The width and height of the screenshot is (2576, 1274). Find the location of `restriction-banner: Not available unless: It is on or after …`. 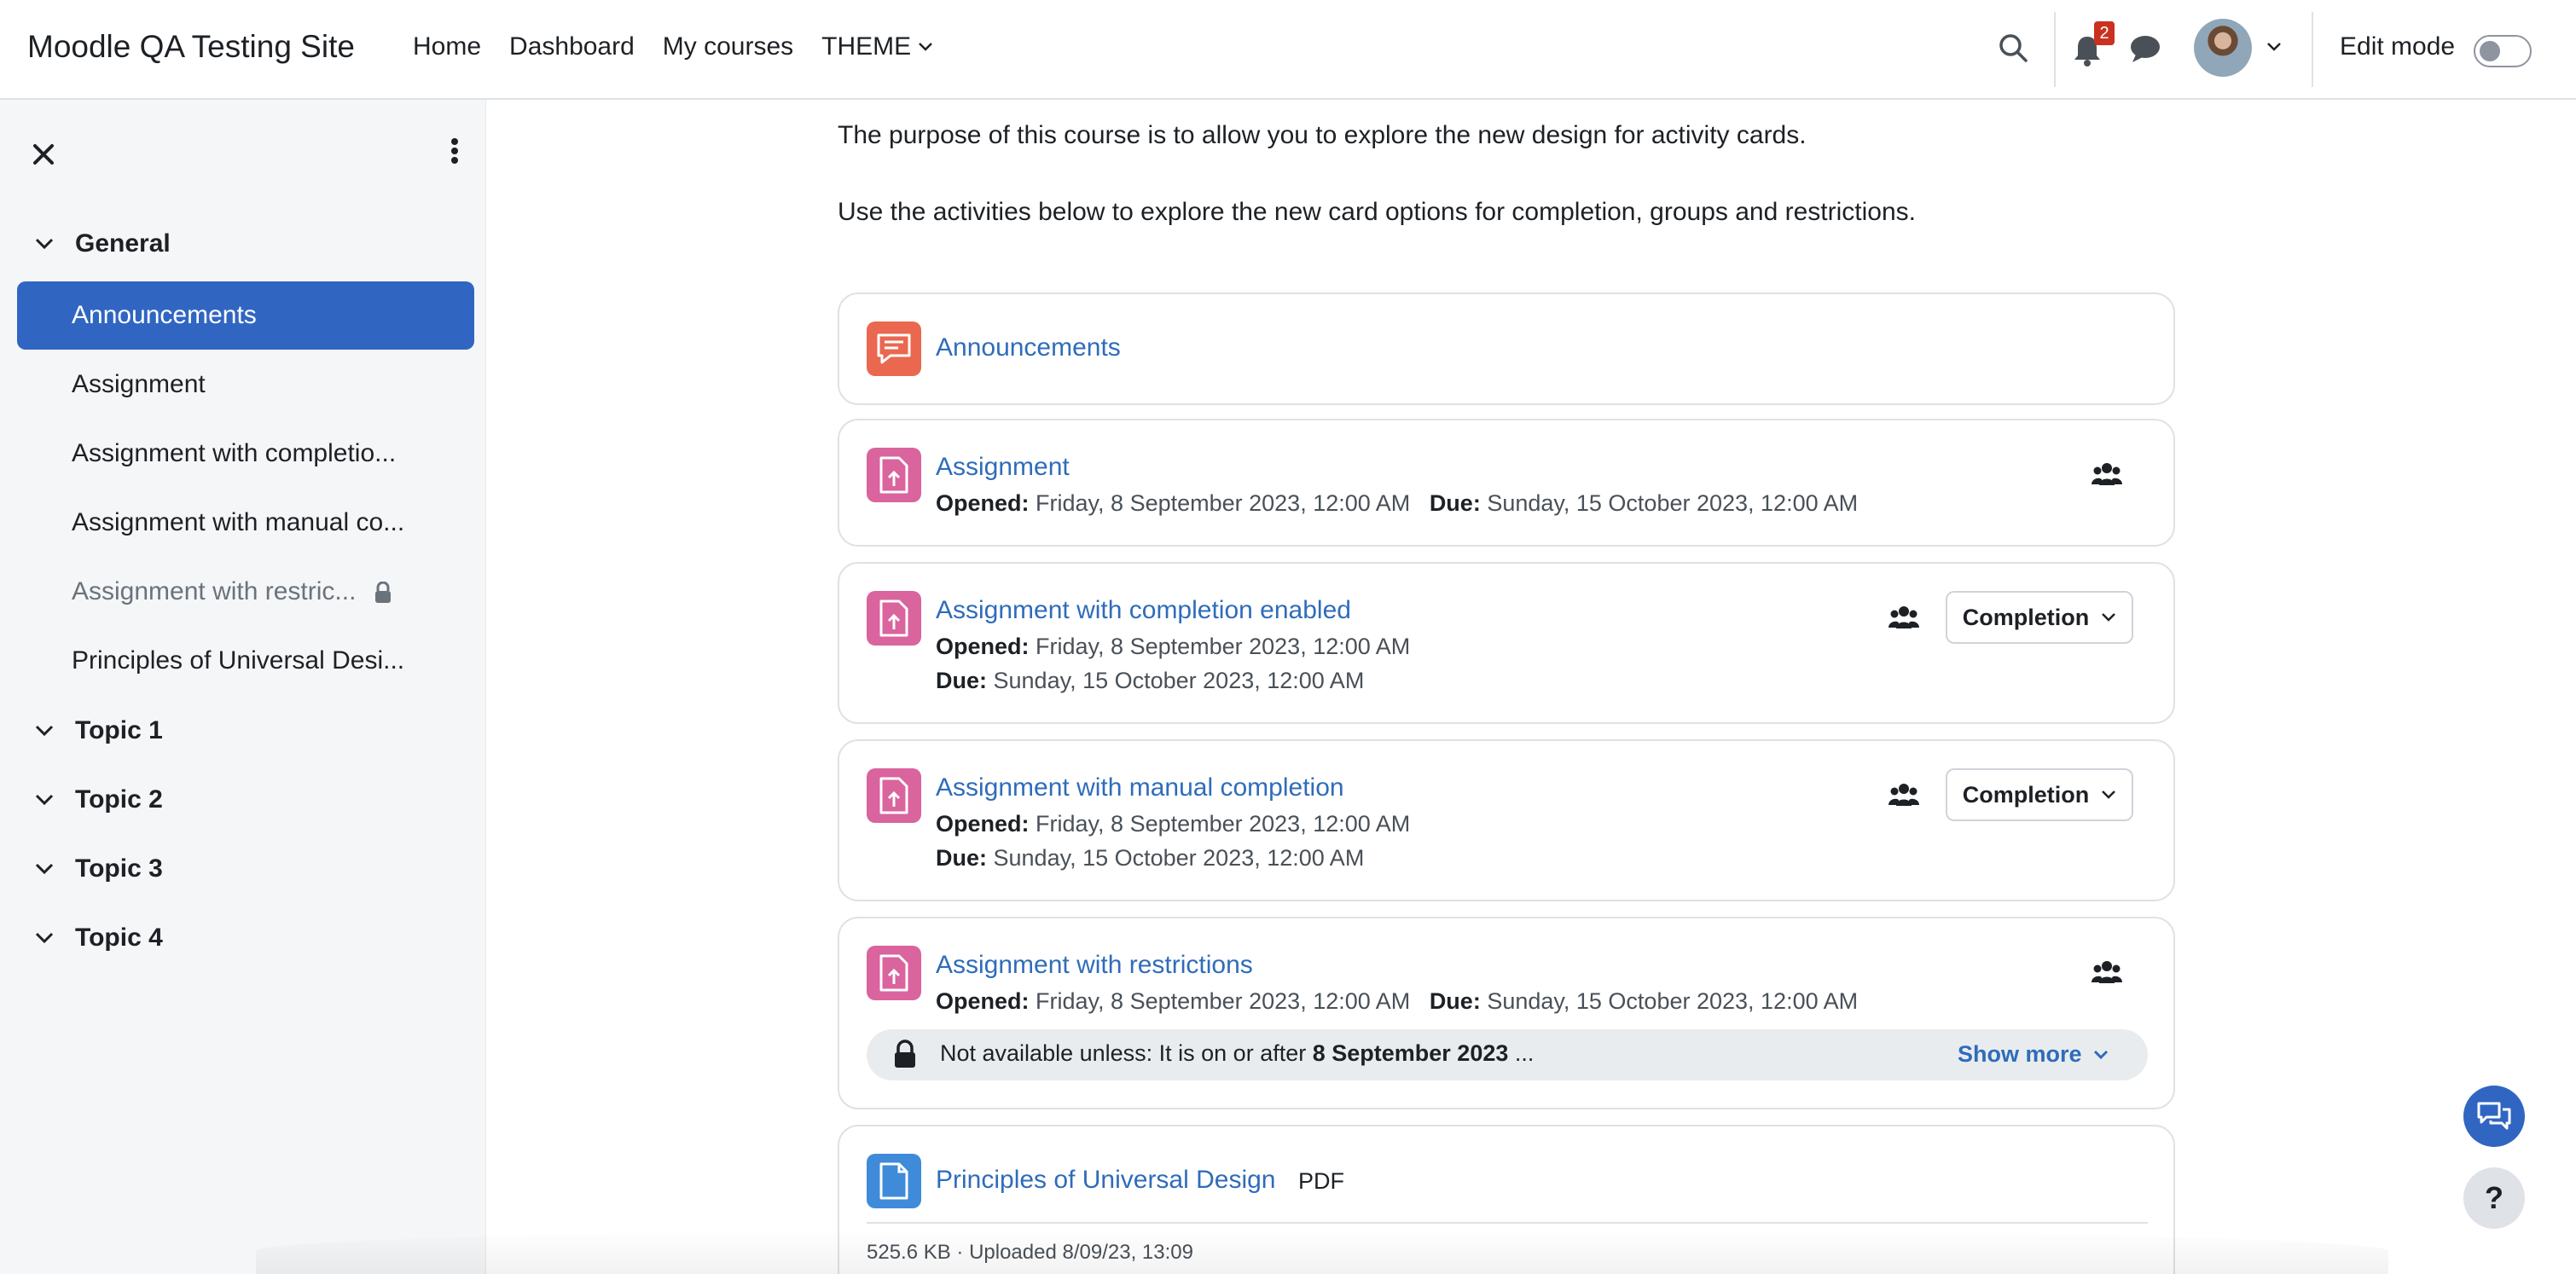

restriction-banner: Not available unless: It is on or after … is located at coordinates (1507, 1054).